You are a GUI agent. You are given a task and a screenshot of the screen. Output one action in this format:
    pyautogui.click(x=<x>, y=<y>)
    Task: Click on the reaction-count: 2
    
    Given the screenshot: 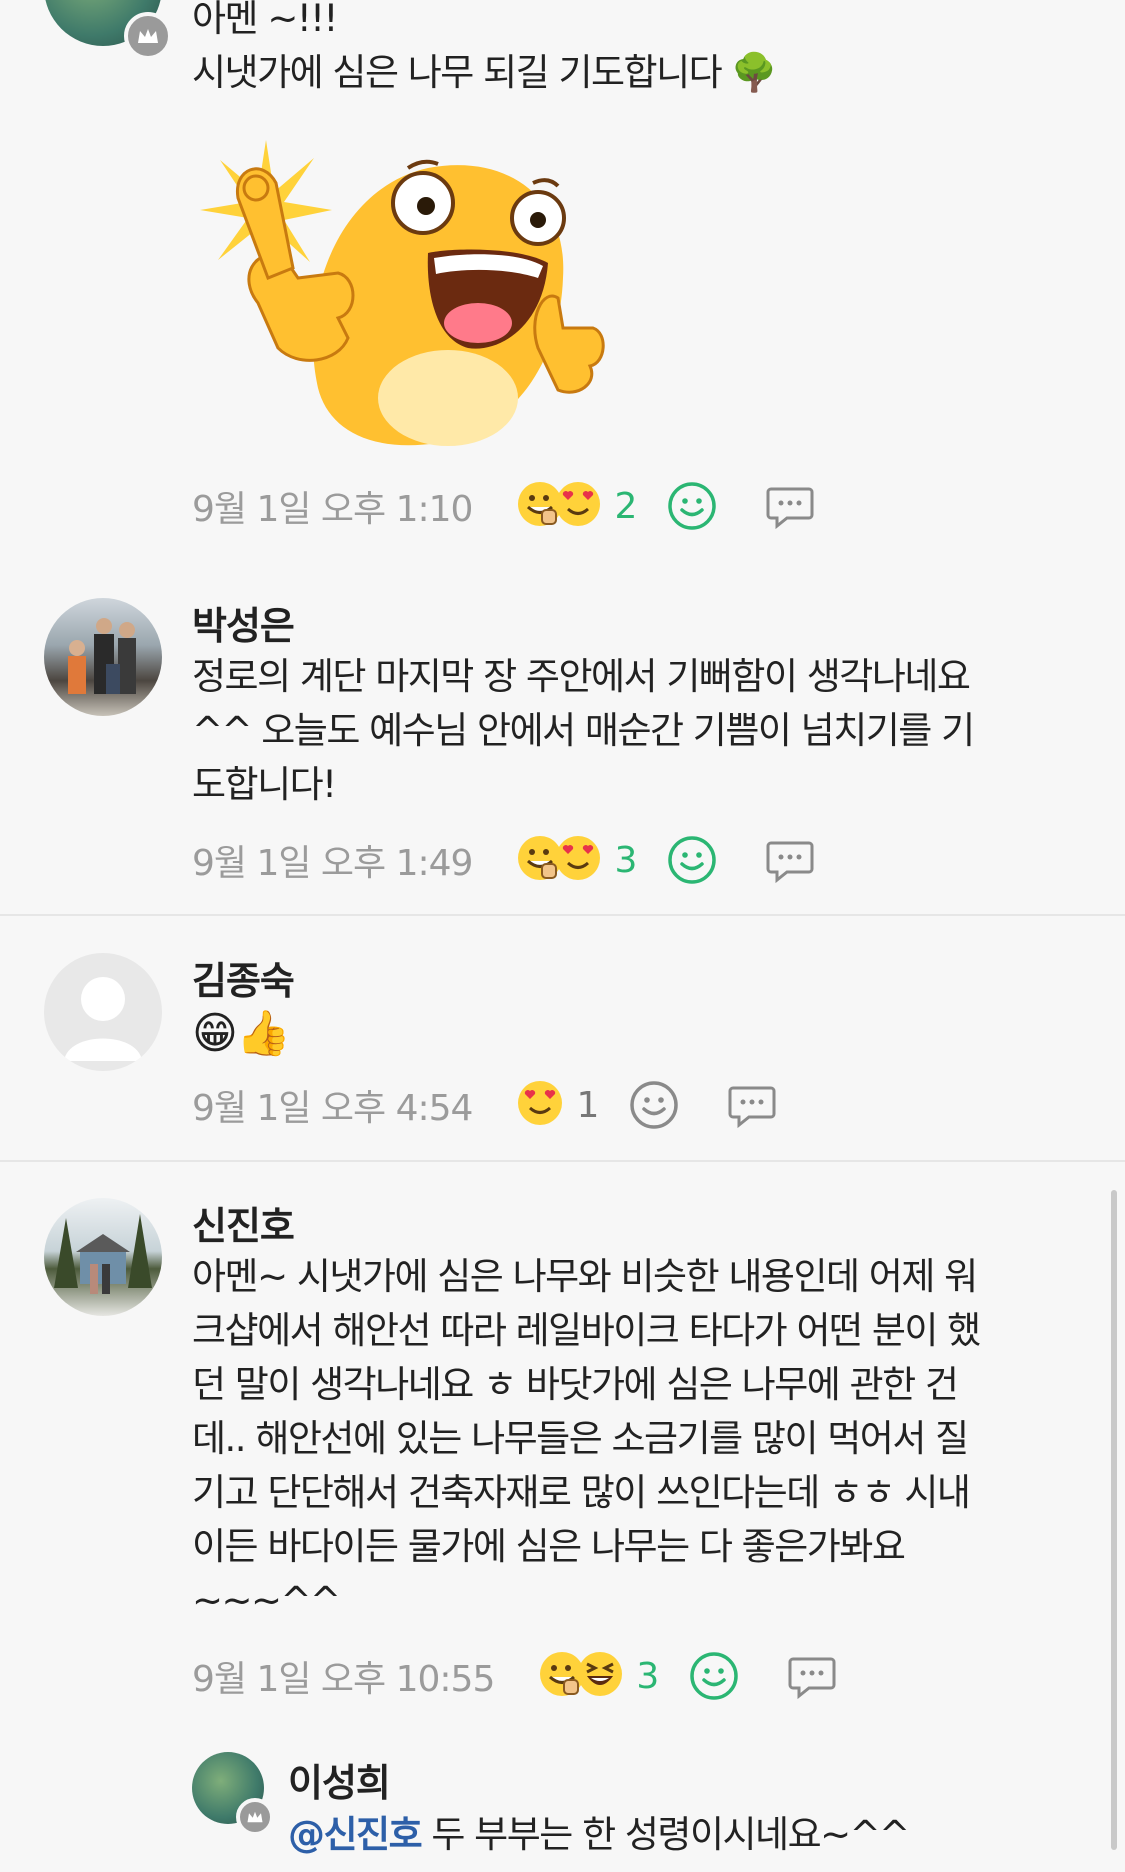 What is the action you would take?
    pyautogui.click(x=626, y=506)
    